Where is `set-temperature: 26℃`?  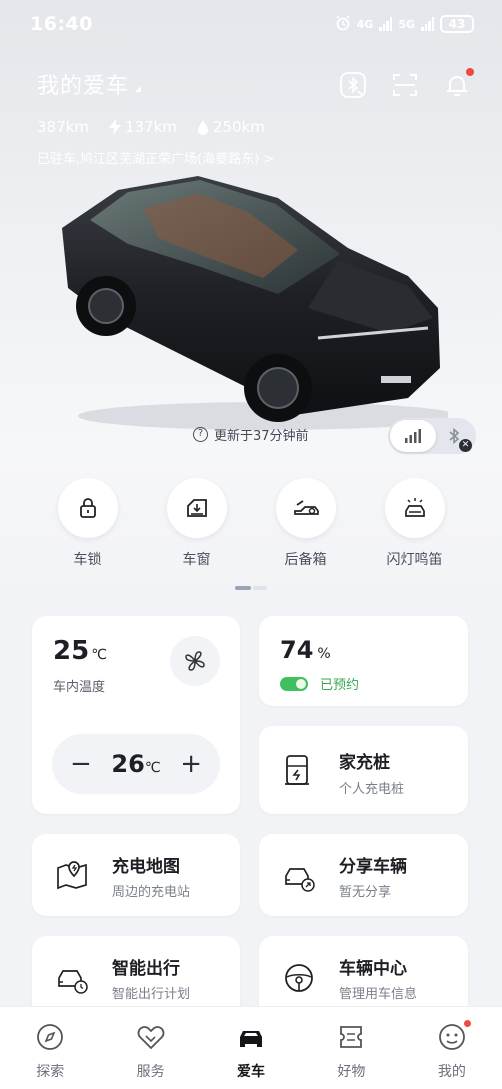 set-temperature: 26℃ is located at coordinates (136, 764).